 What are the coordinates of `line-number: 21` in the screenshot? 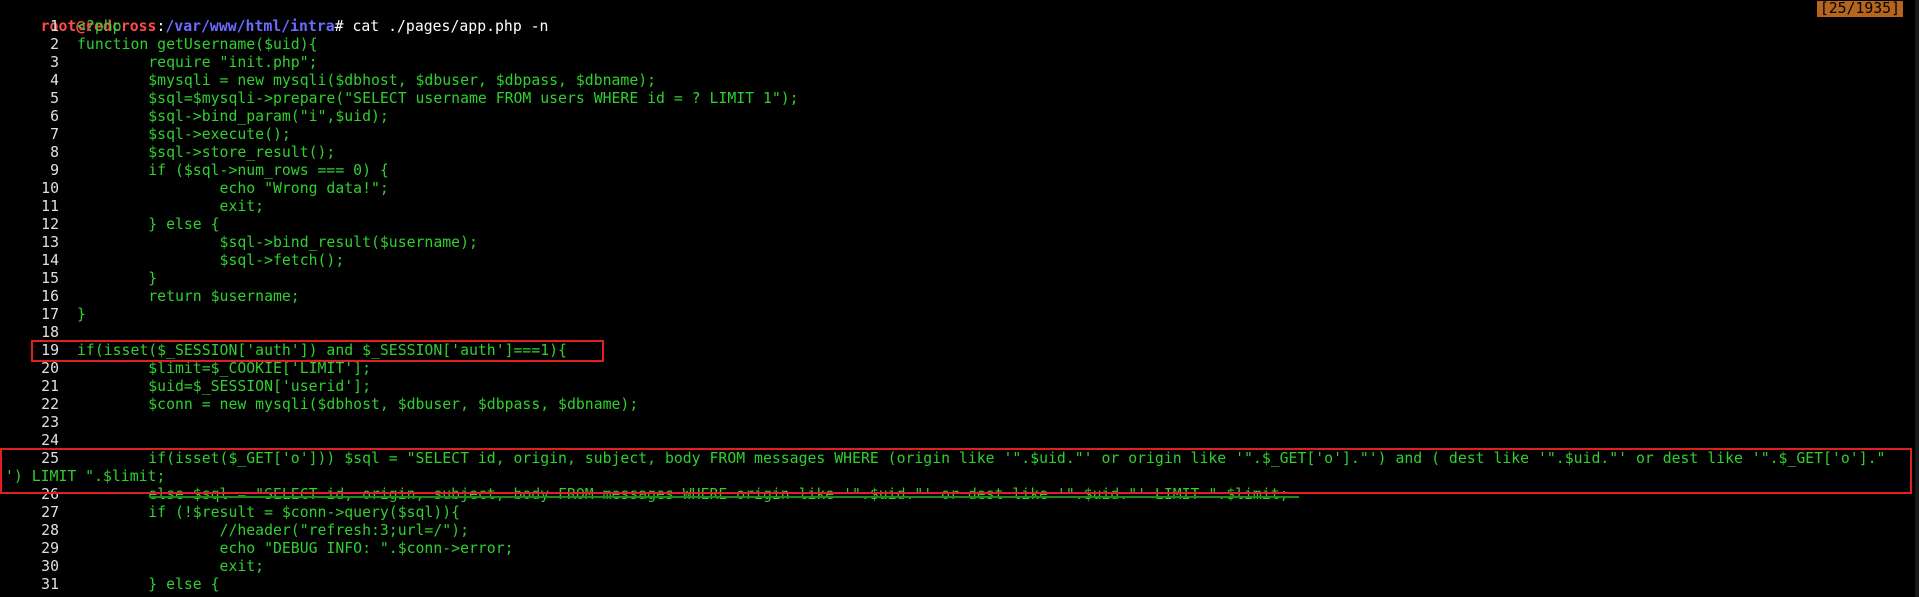 It's located at (50, 386).